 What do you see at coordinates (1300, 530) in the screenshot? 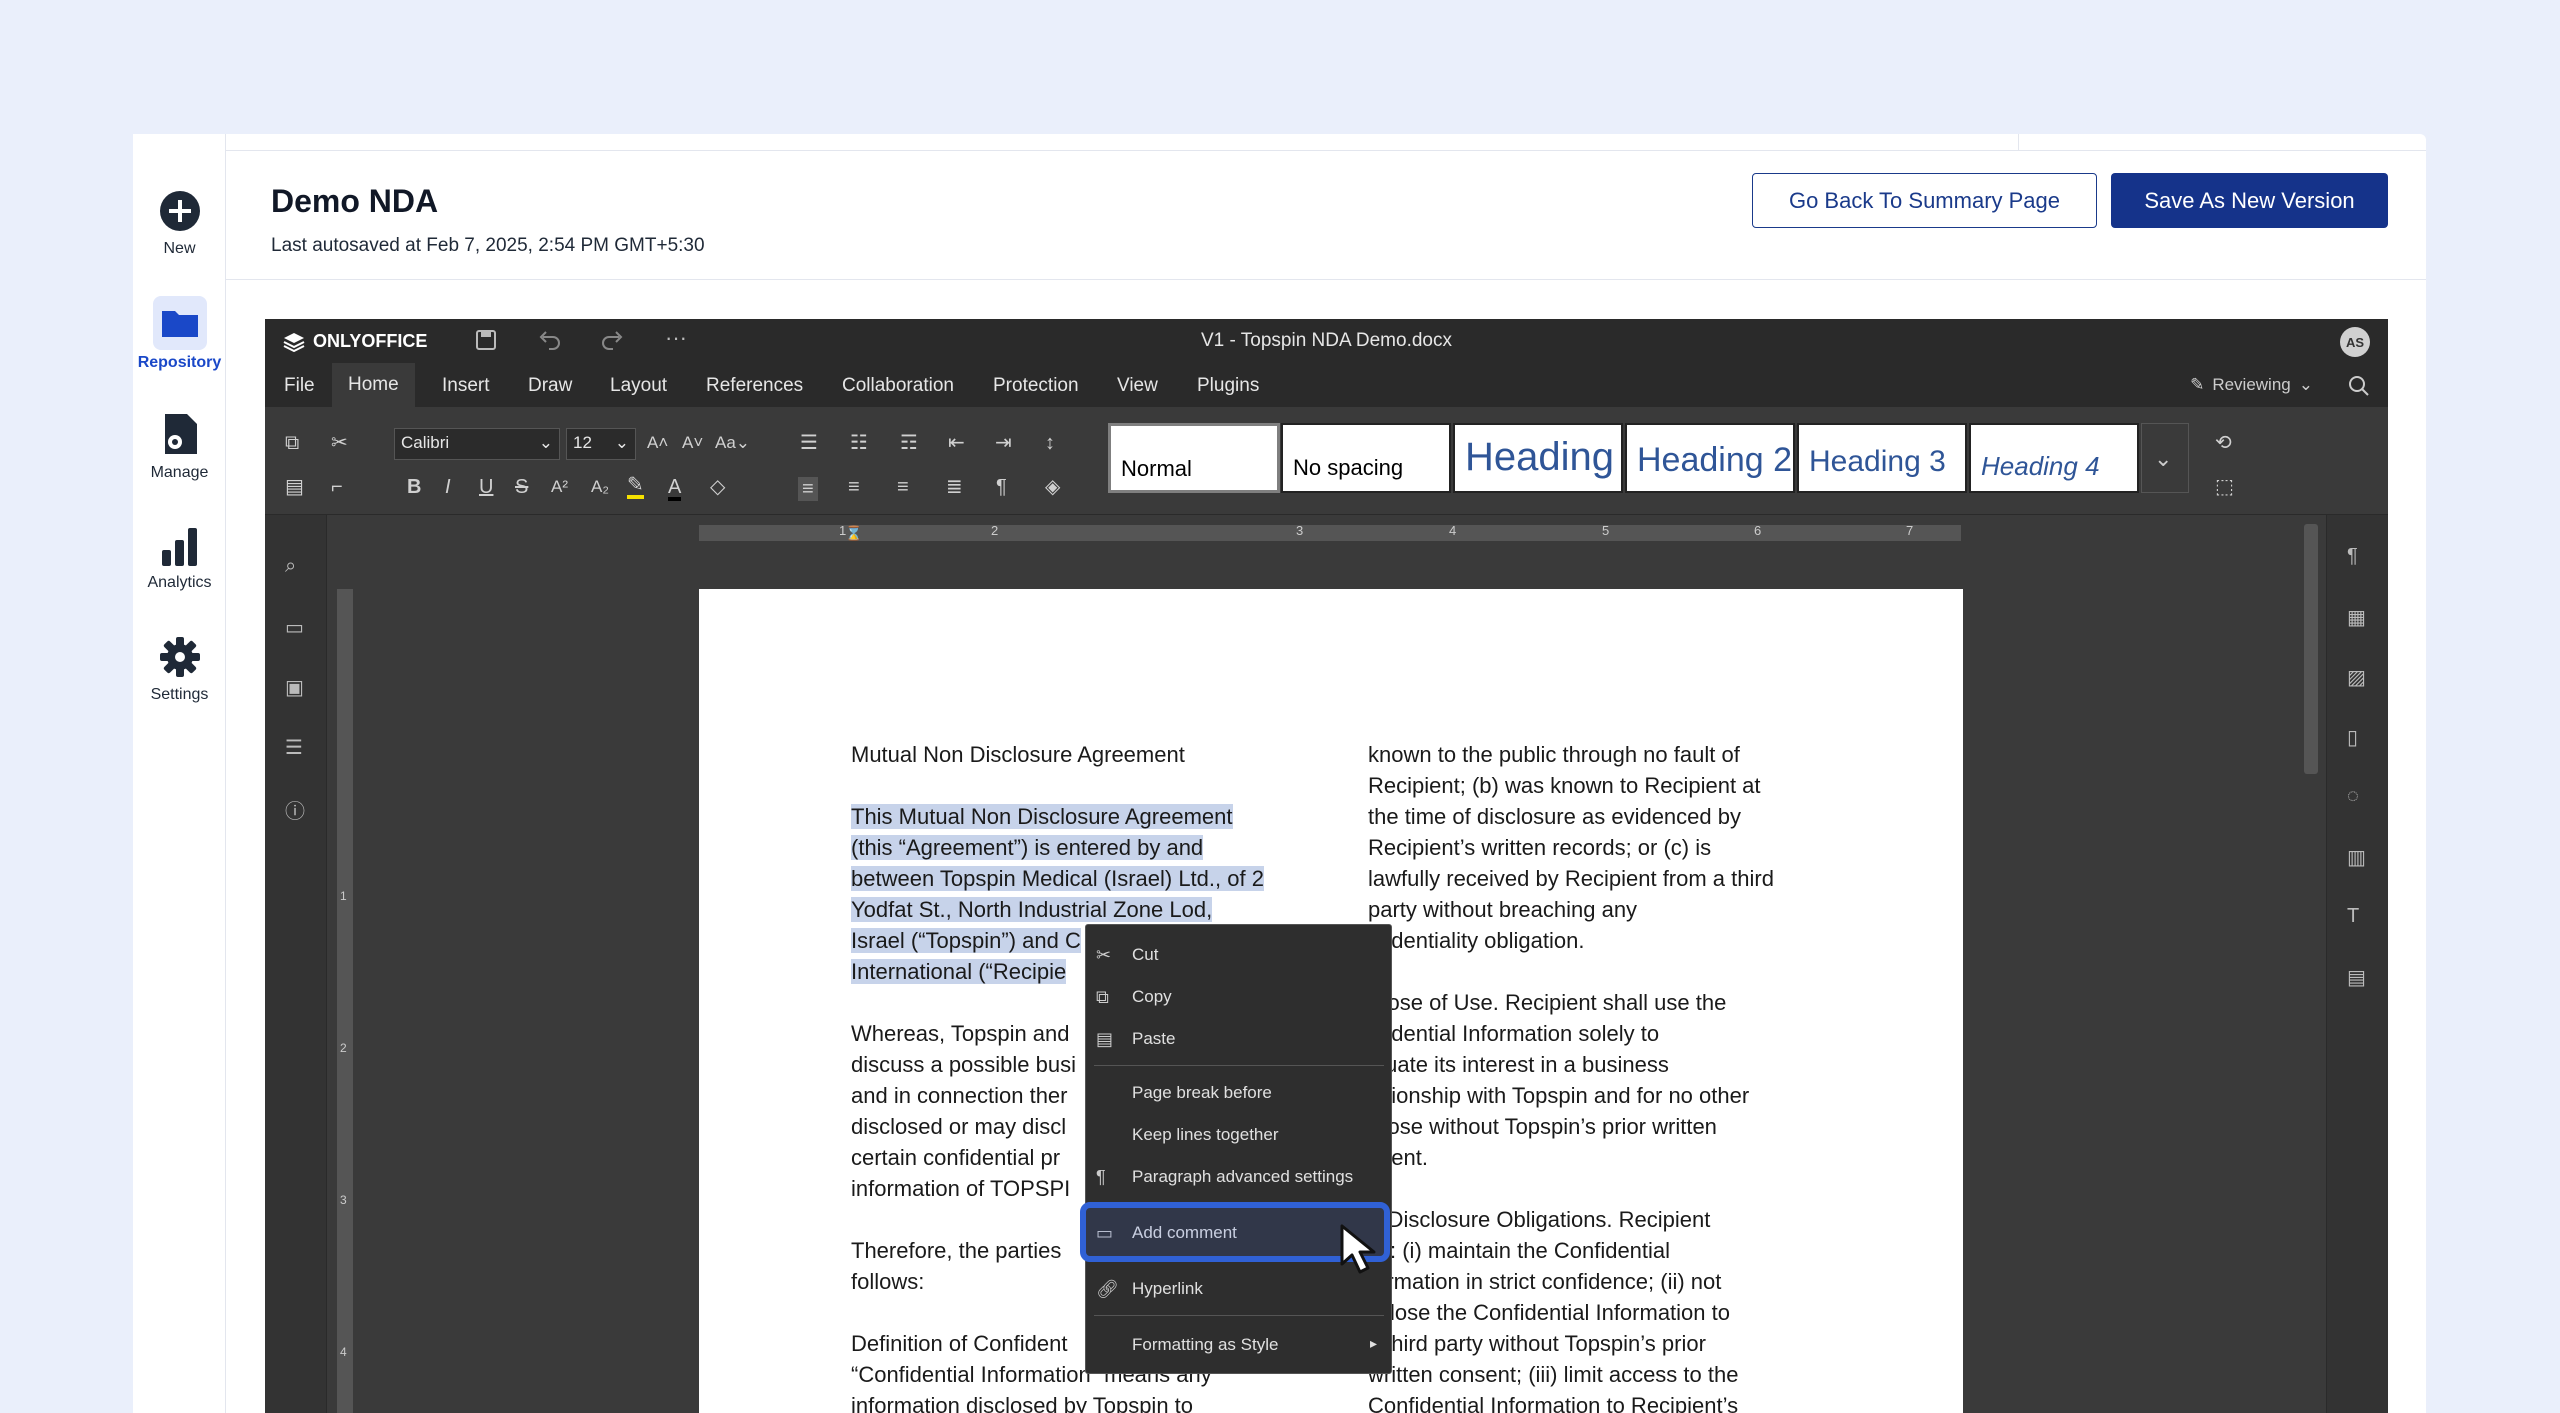
I see `ruler-number: 3` at bounding box center [1300, 530].